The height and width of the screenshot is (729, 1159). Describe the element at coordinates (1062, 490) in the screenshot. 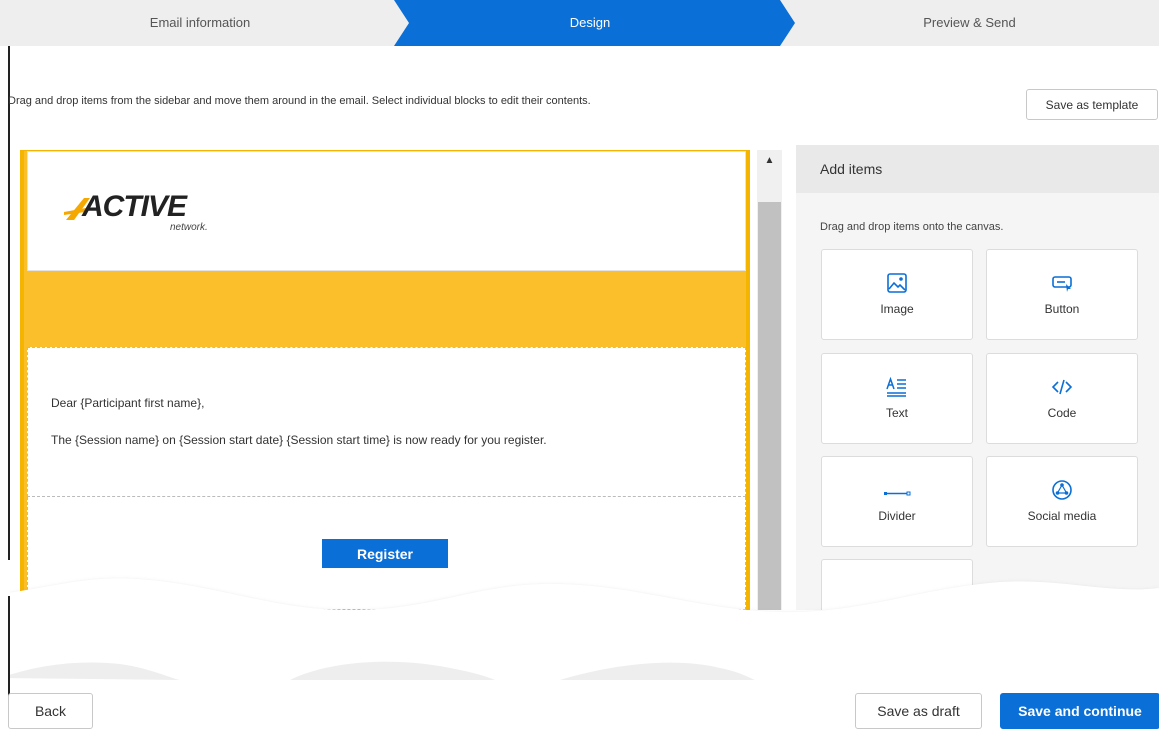

I see `social-media-icon` at that location.